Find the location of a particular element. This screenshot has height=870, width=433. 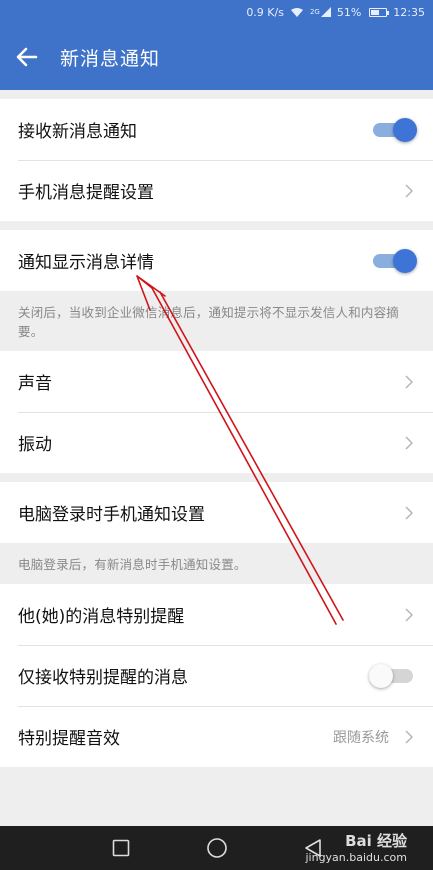

pc-login-row: 电脑登录时手机通知设置 is located at coordinates (216, 512).